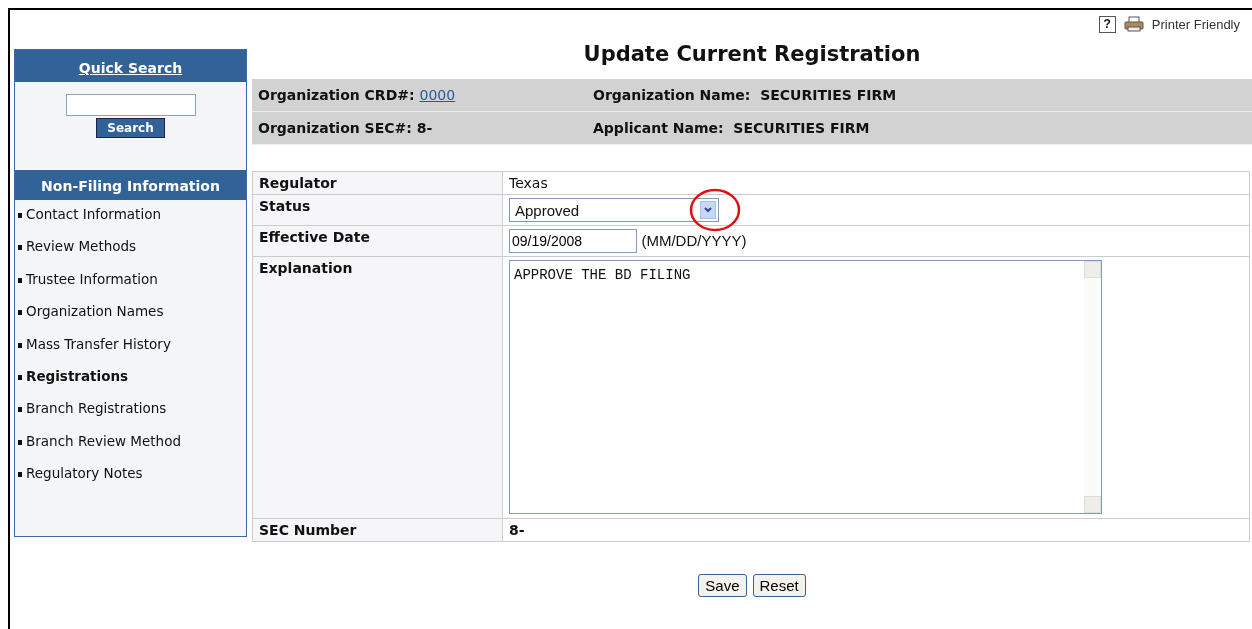  I want to click on page-title: Update Current Registration, so click(752, 54).